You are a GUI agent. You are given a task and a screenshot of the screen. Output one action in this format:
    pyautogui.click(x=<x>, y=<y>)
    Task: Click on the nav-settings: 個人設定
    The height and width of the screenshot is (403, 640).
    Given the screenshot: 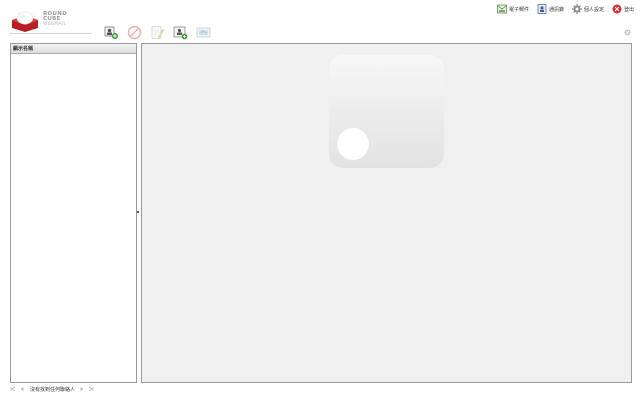 What is the action you would take?
    pyautogui.click(x=587, y=9)
    